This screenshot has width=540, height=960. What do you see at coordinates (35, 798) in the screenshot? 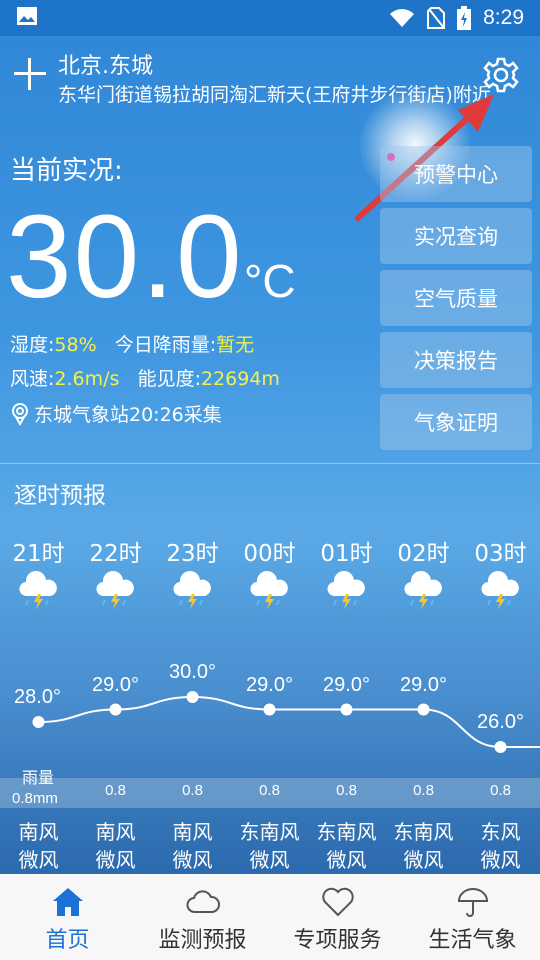
I see `rain-value-first: 0.8mm` at bounding box center [35, 798].